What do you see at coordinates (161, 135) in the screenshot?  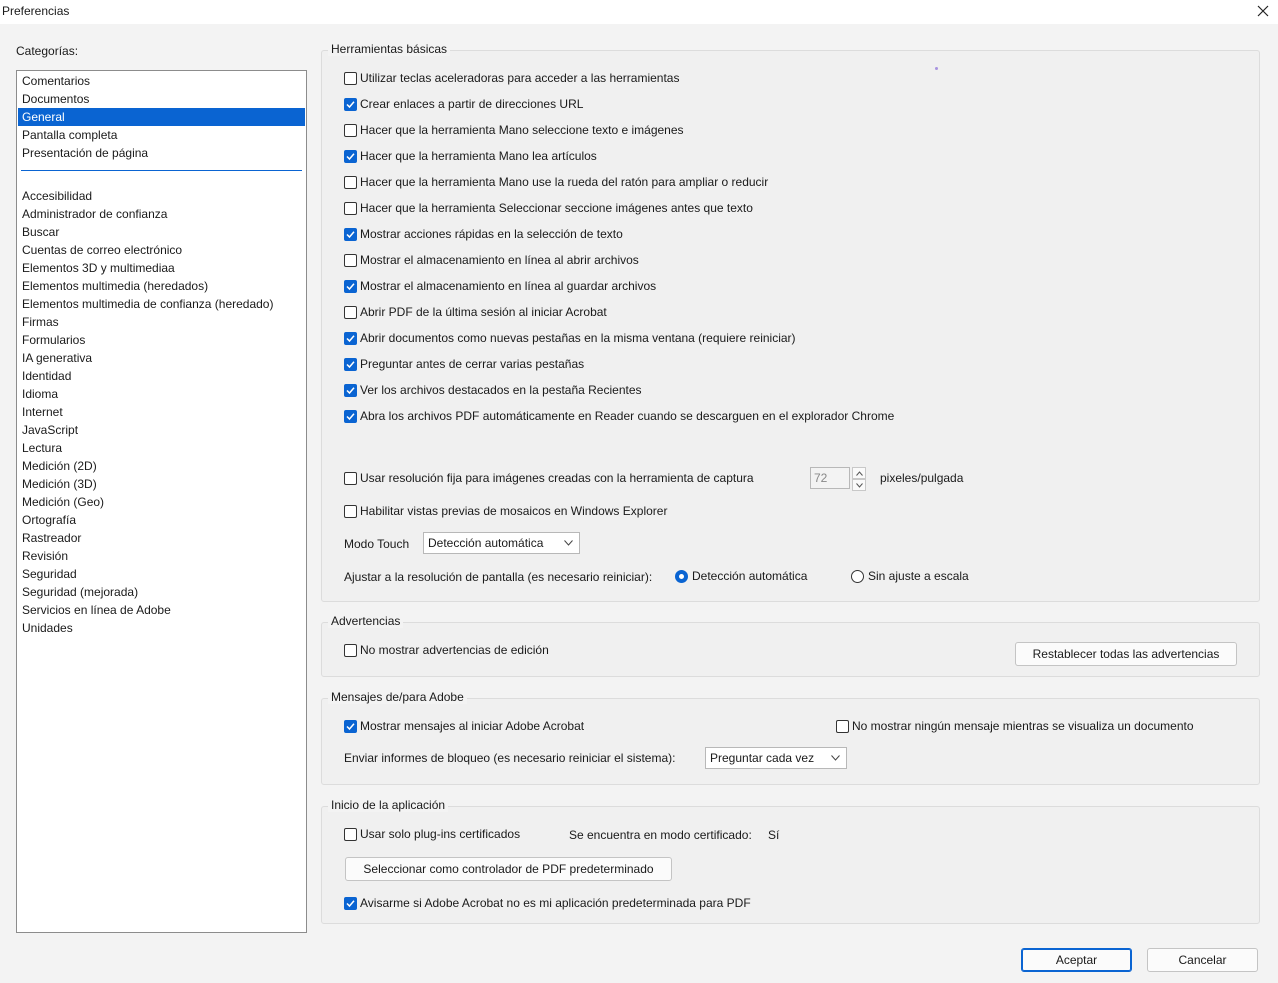 I see `category-item: Pantalla completa` at bounding box center [161, 135].